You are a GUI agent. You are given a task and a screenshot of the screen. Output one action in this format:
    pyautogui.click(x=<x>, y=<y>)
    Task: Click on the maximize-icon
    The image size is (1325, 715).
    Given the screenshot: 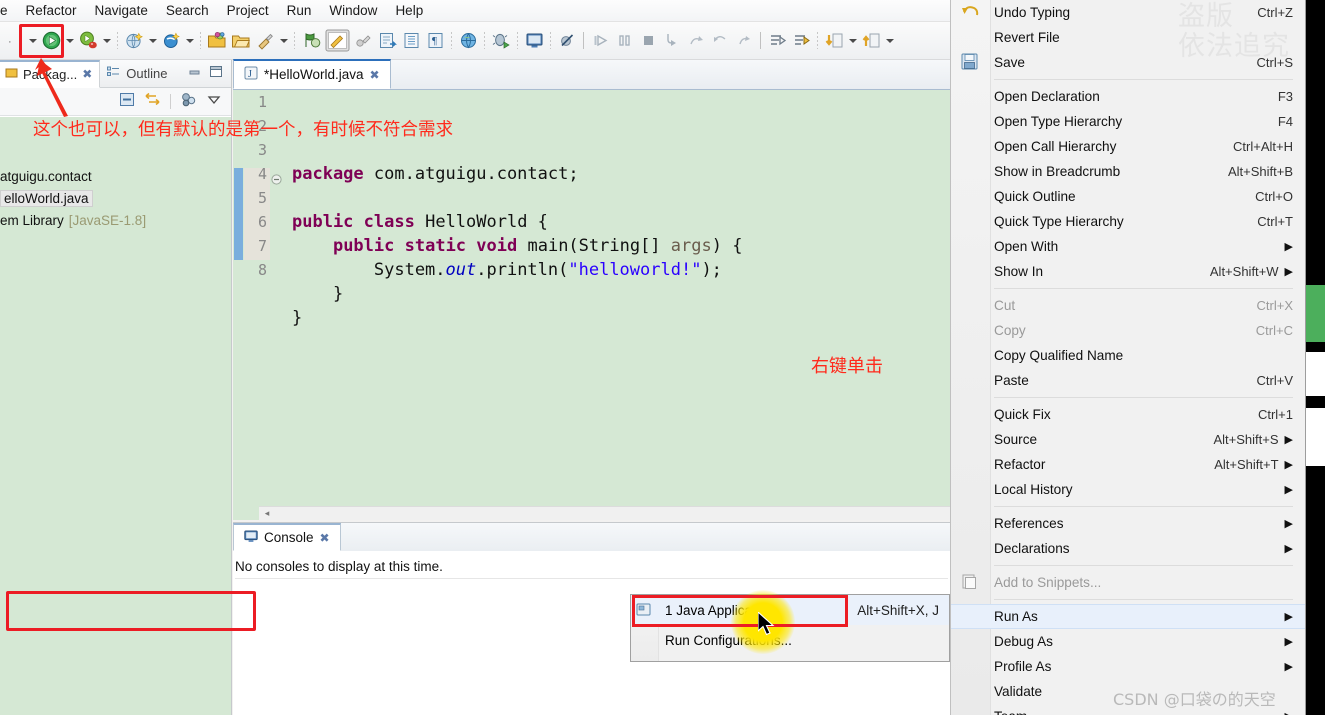 What is the action you would take?
    pyautogui.click(x=216, y=74)
    